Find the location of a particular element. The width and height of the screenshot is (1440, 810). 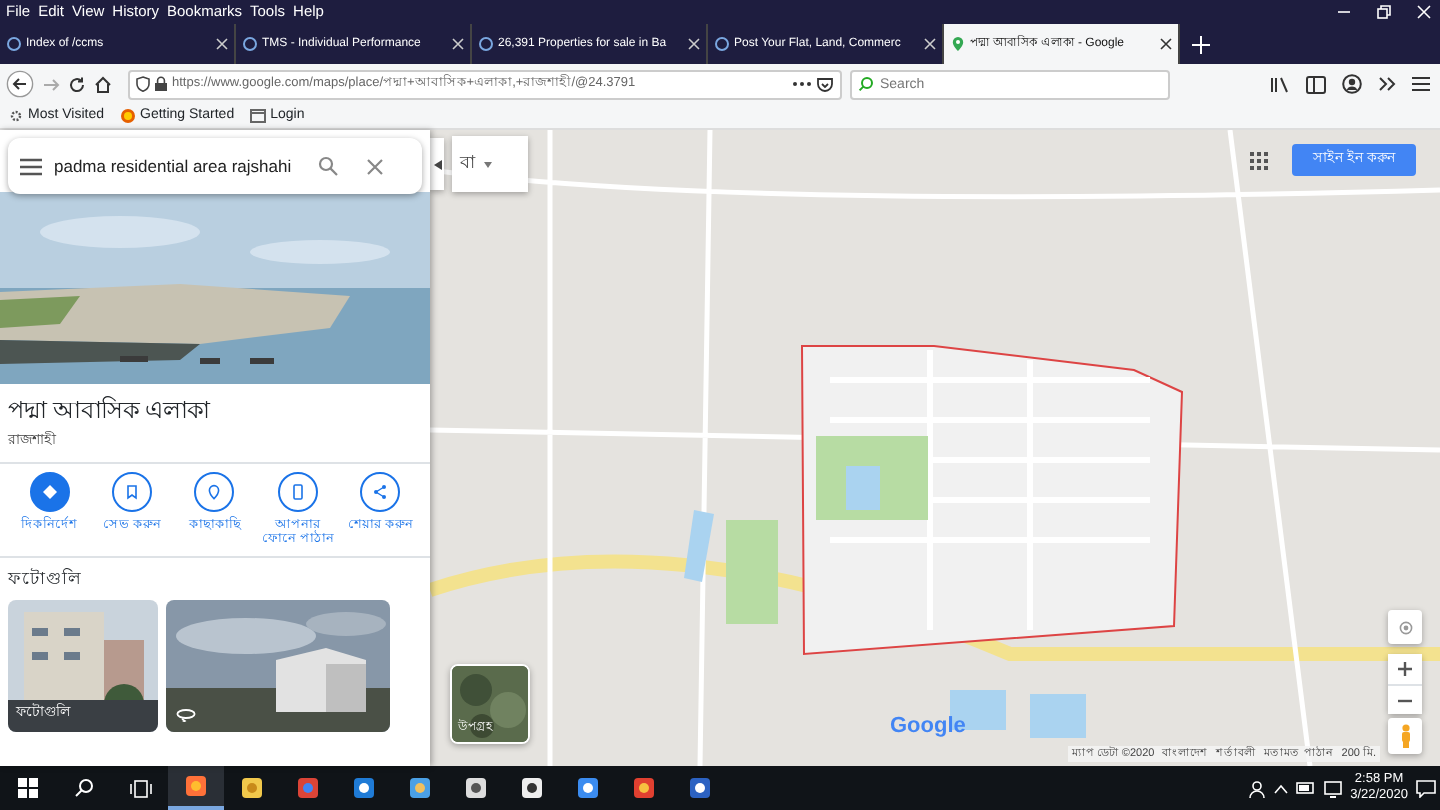

section-heading: ফটোগুলি is located at coordinates (44, 579).